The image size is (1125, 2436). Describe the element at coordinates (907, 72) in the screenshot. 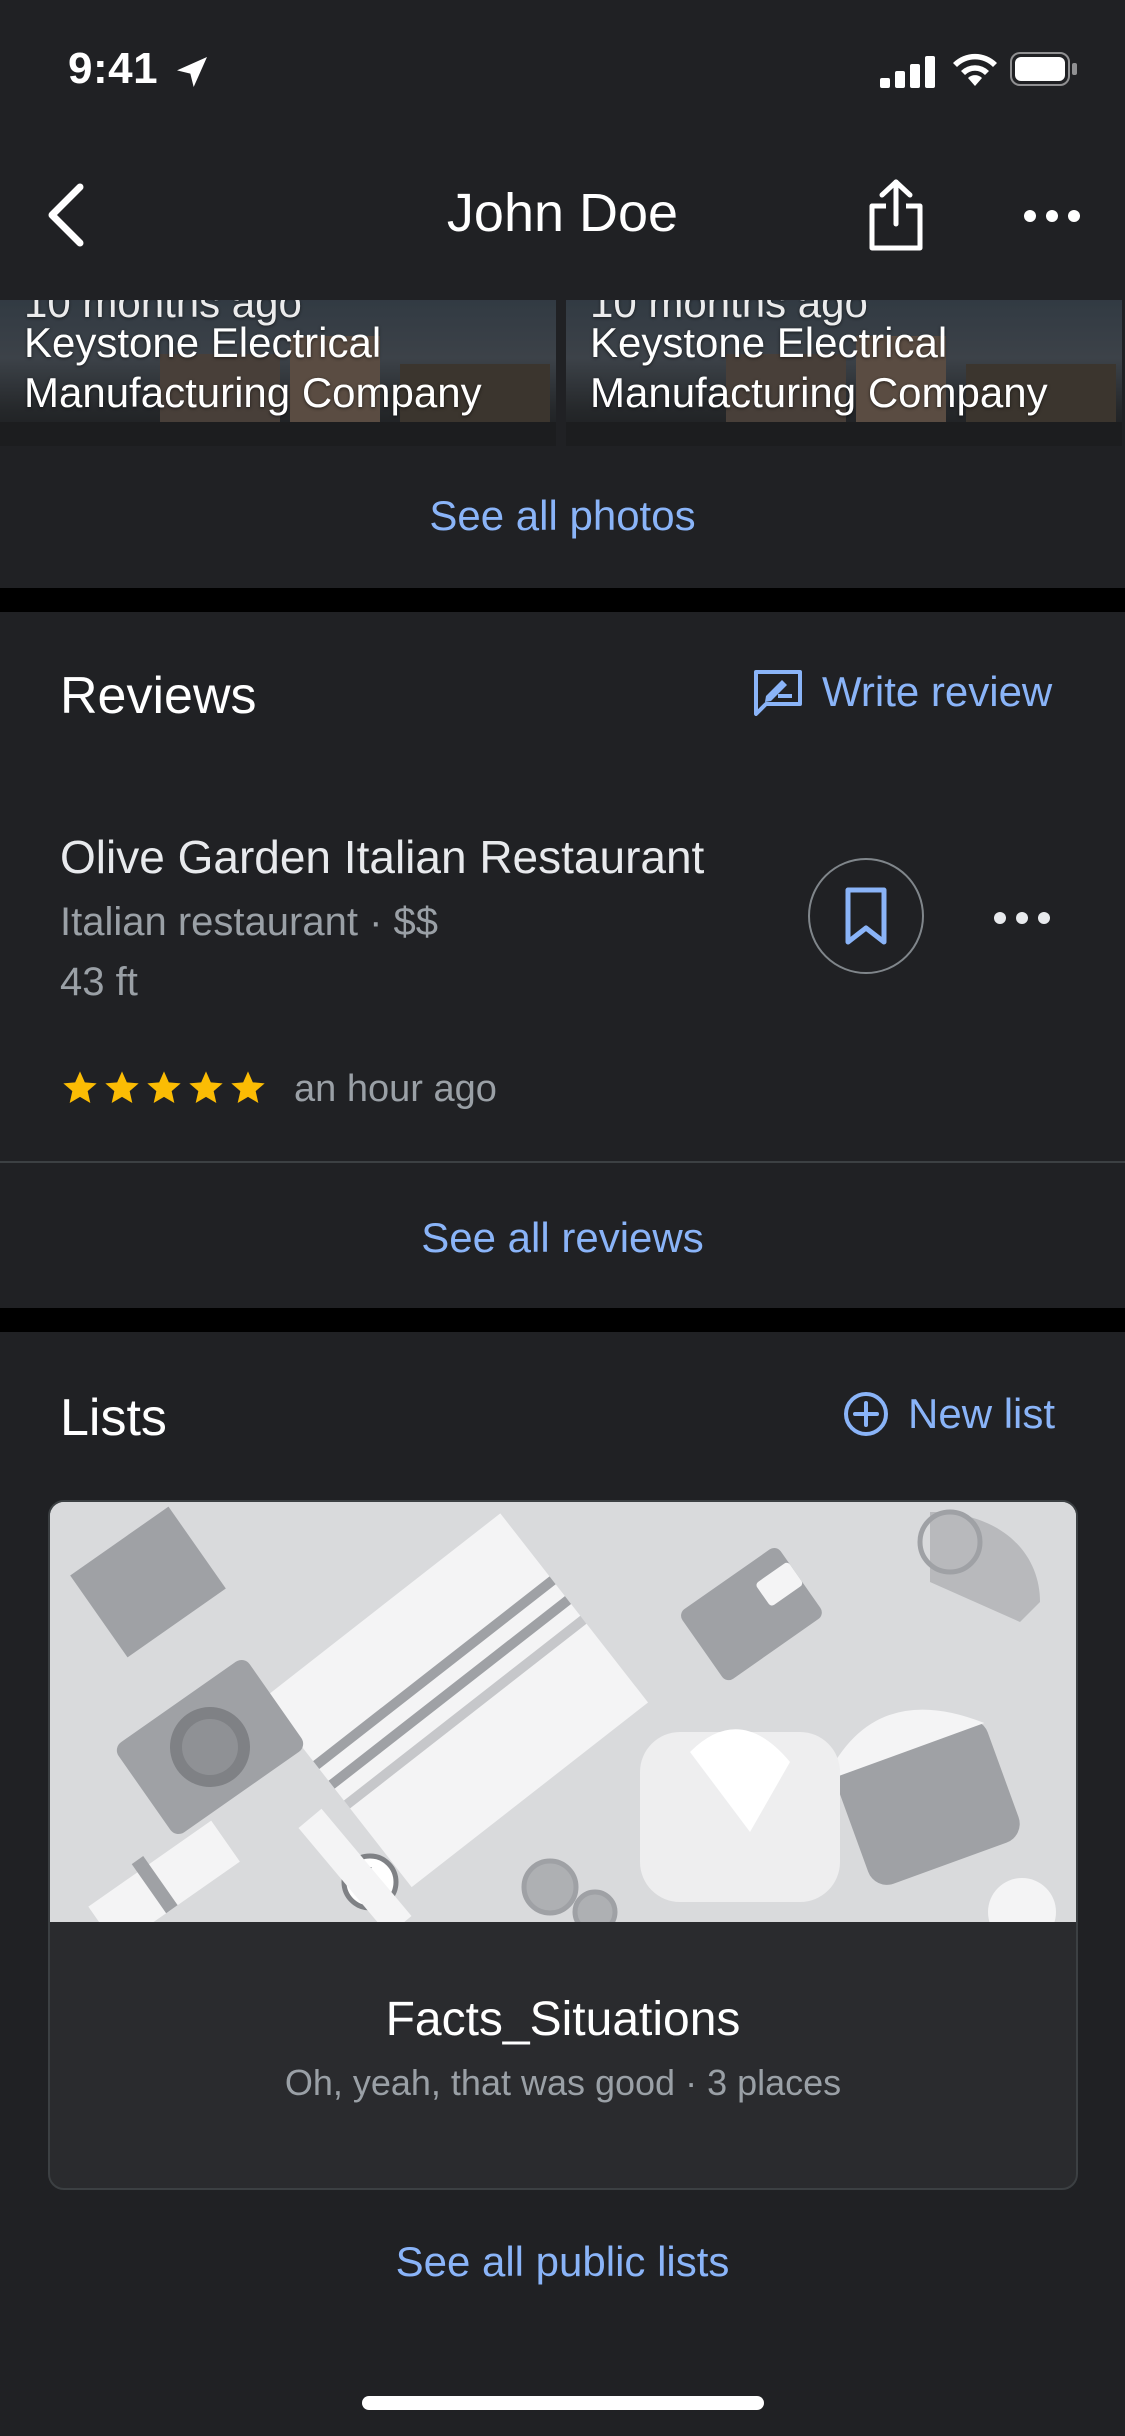

I see `signal-icon` at that location.